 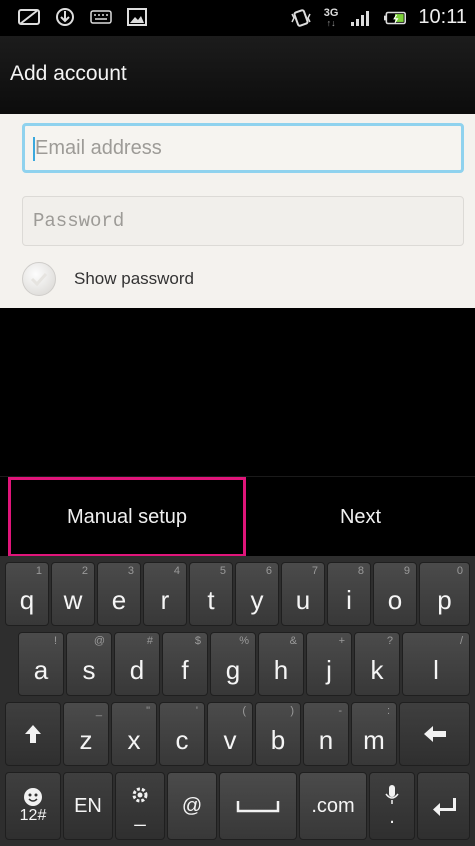 I want to click on status-bar: 3G ↑↓ 10:11, so click(x=237, y=18).